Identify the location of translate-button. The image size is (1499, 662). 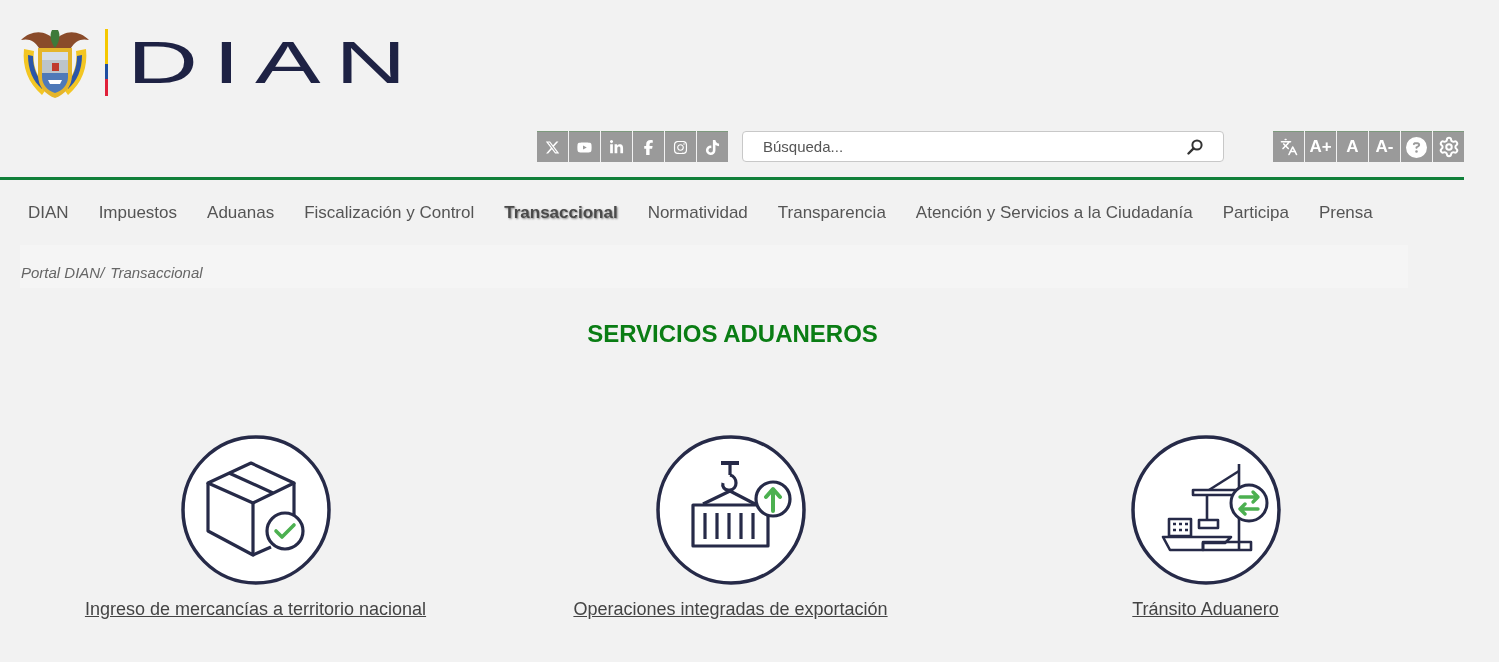
(1288, 146).